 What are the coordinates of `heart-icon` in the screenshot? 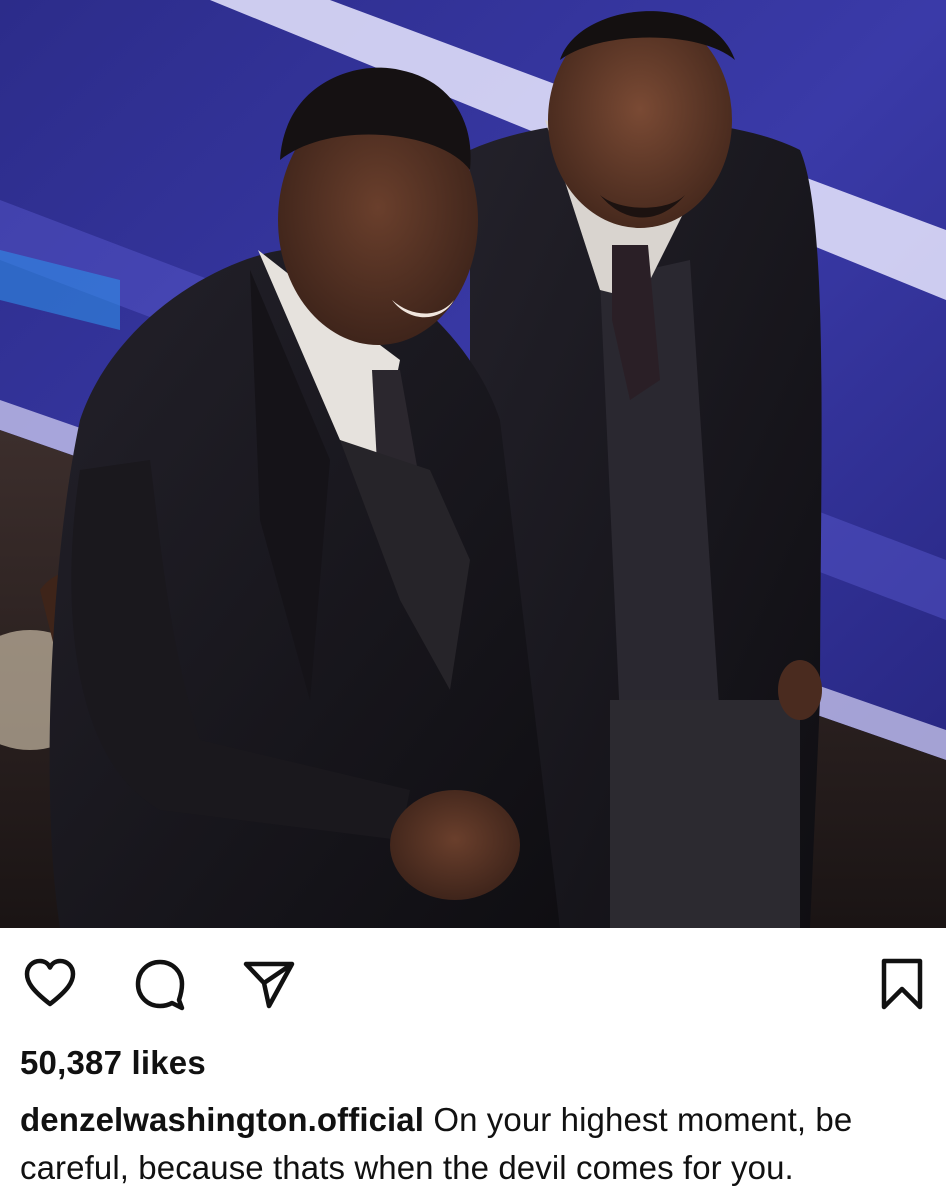 It's located at (50, 982).